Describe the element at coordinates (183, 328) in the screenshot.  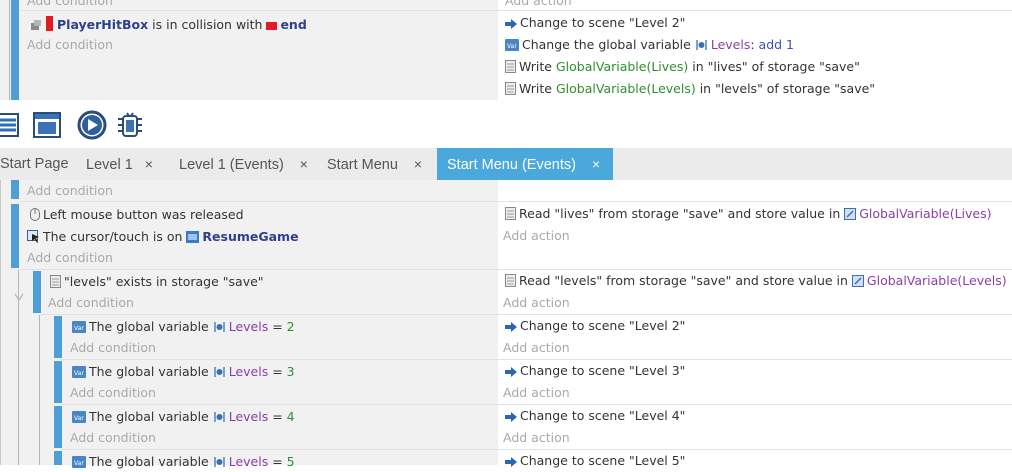
I see `condition-global-variable: Var The global variable Levels = 2` at that location.